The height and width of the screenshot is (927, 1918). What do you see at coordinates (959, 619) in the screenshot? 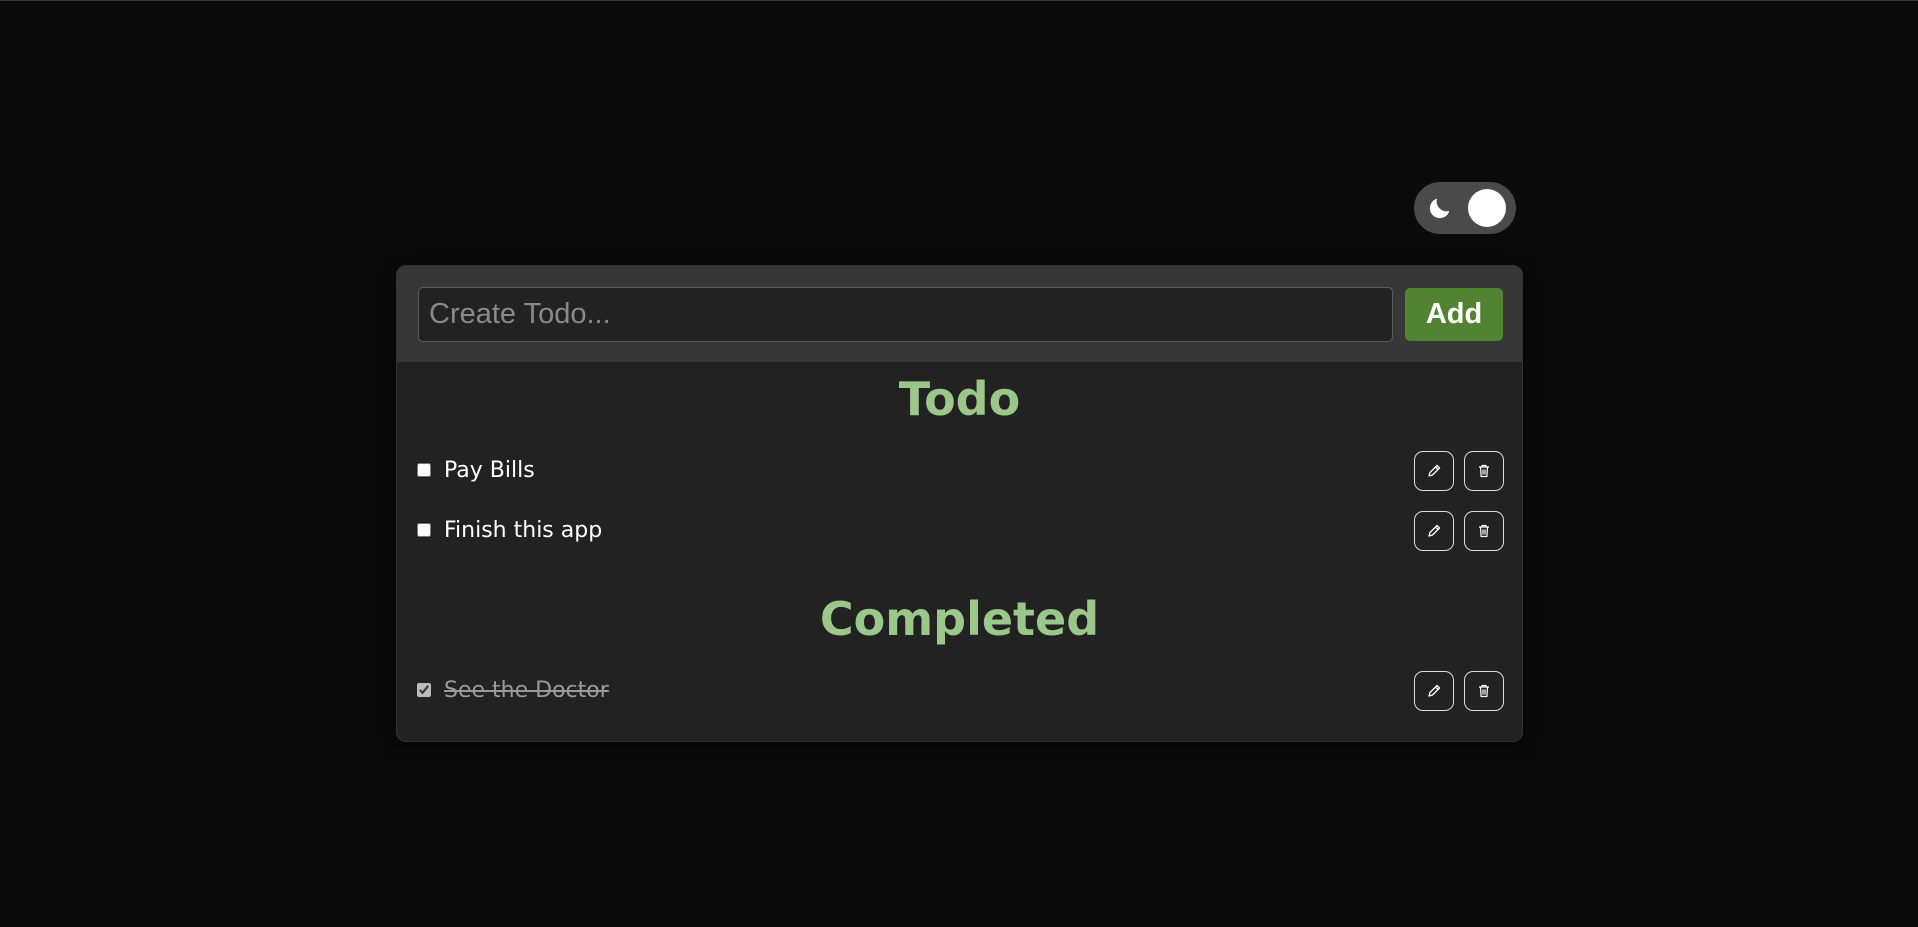
I see `completed-section-title: Completed` at bounding box center [959, 619].